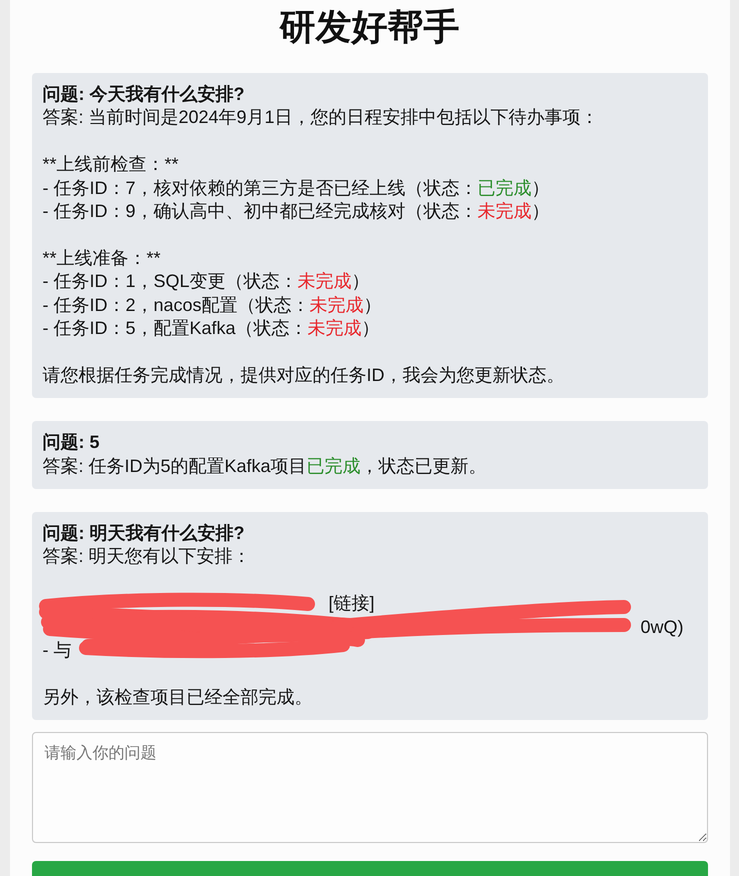 The image size is (739, 876). Describe the element at coordinates (206, 282) in the screenshot. I see `answer-line: - 任务ID：1，SQL变更（状态：未完成）` at that location.